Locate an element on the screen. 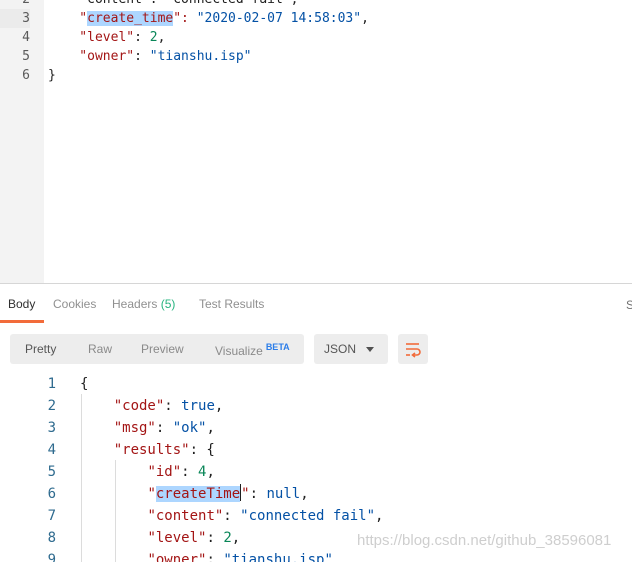 This screenshot has height=562, width=632. wrap-lines-icon is located at coordinates (413, 350).